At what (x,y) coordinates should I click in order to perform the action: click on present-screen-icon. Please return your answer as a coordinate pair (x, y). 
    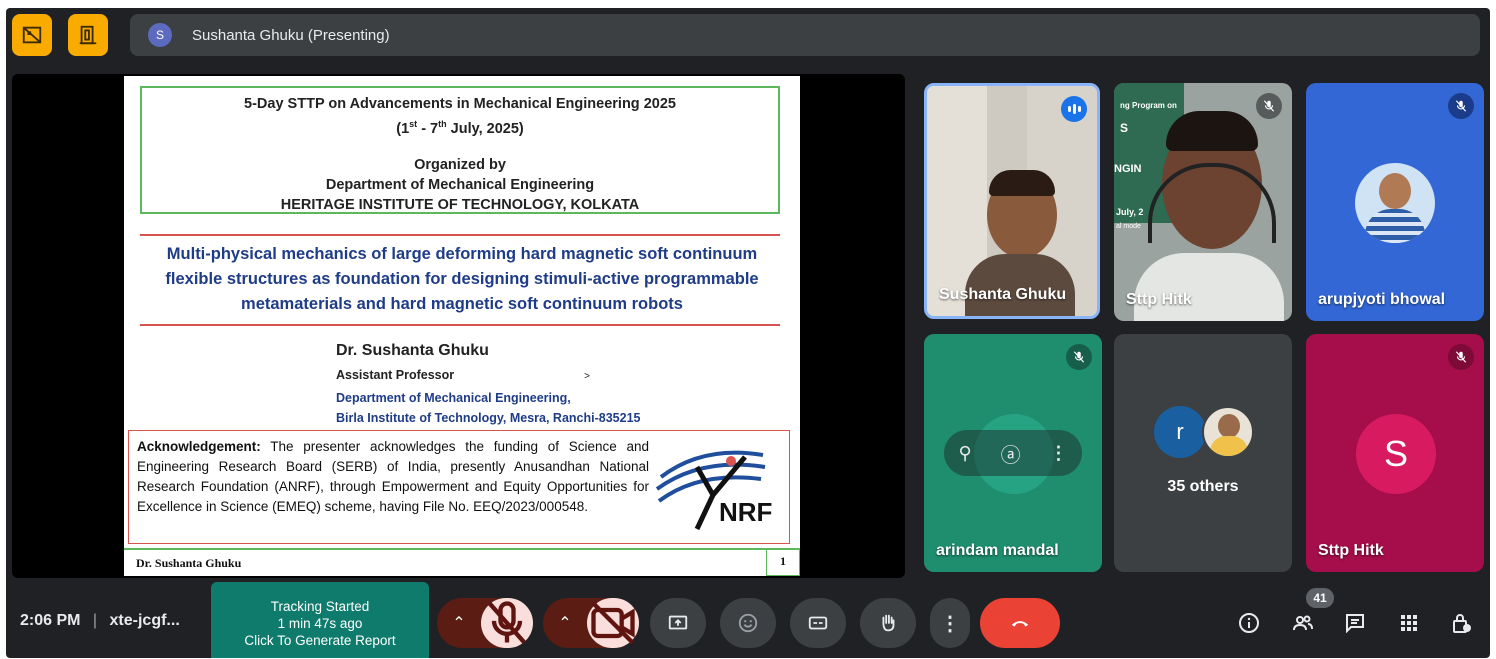
    Looking at the image, I should click on (678, 622).